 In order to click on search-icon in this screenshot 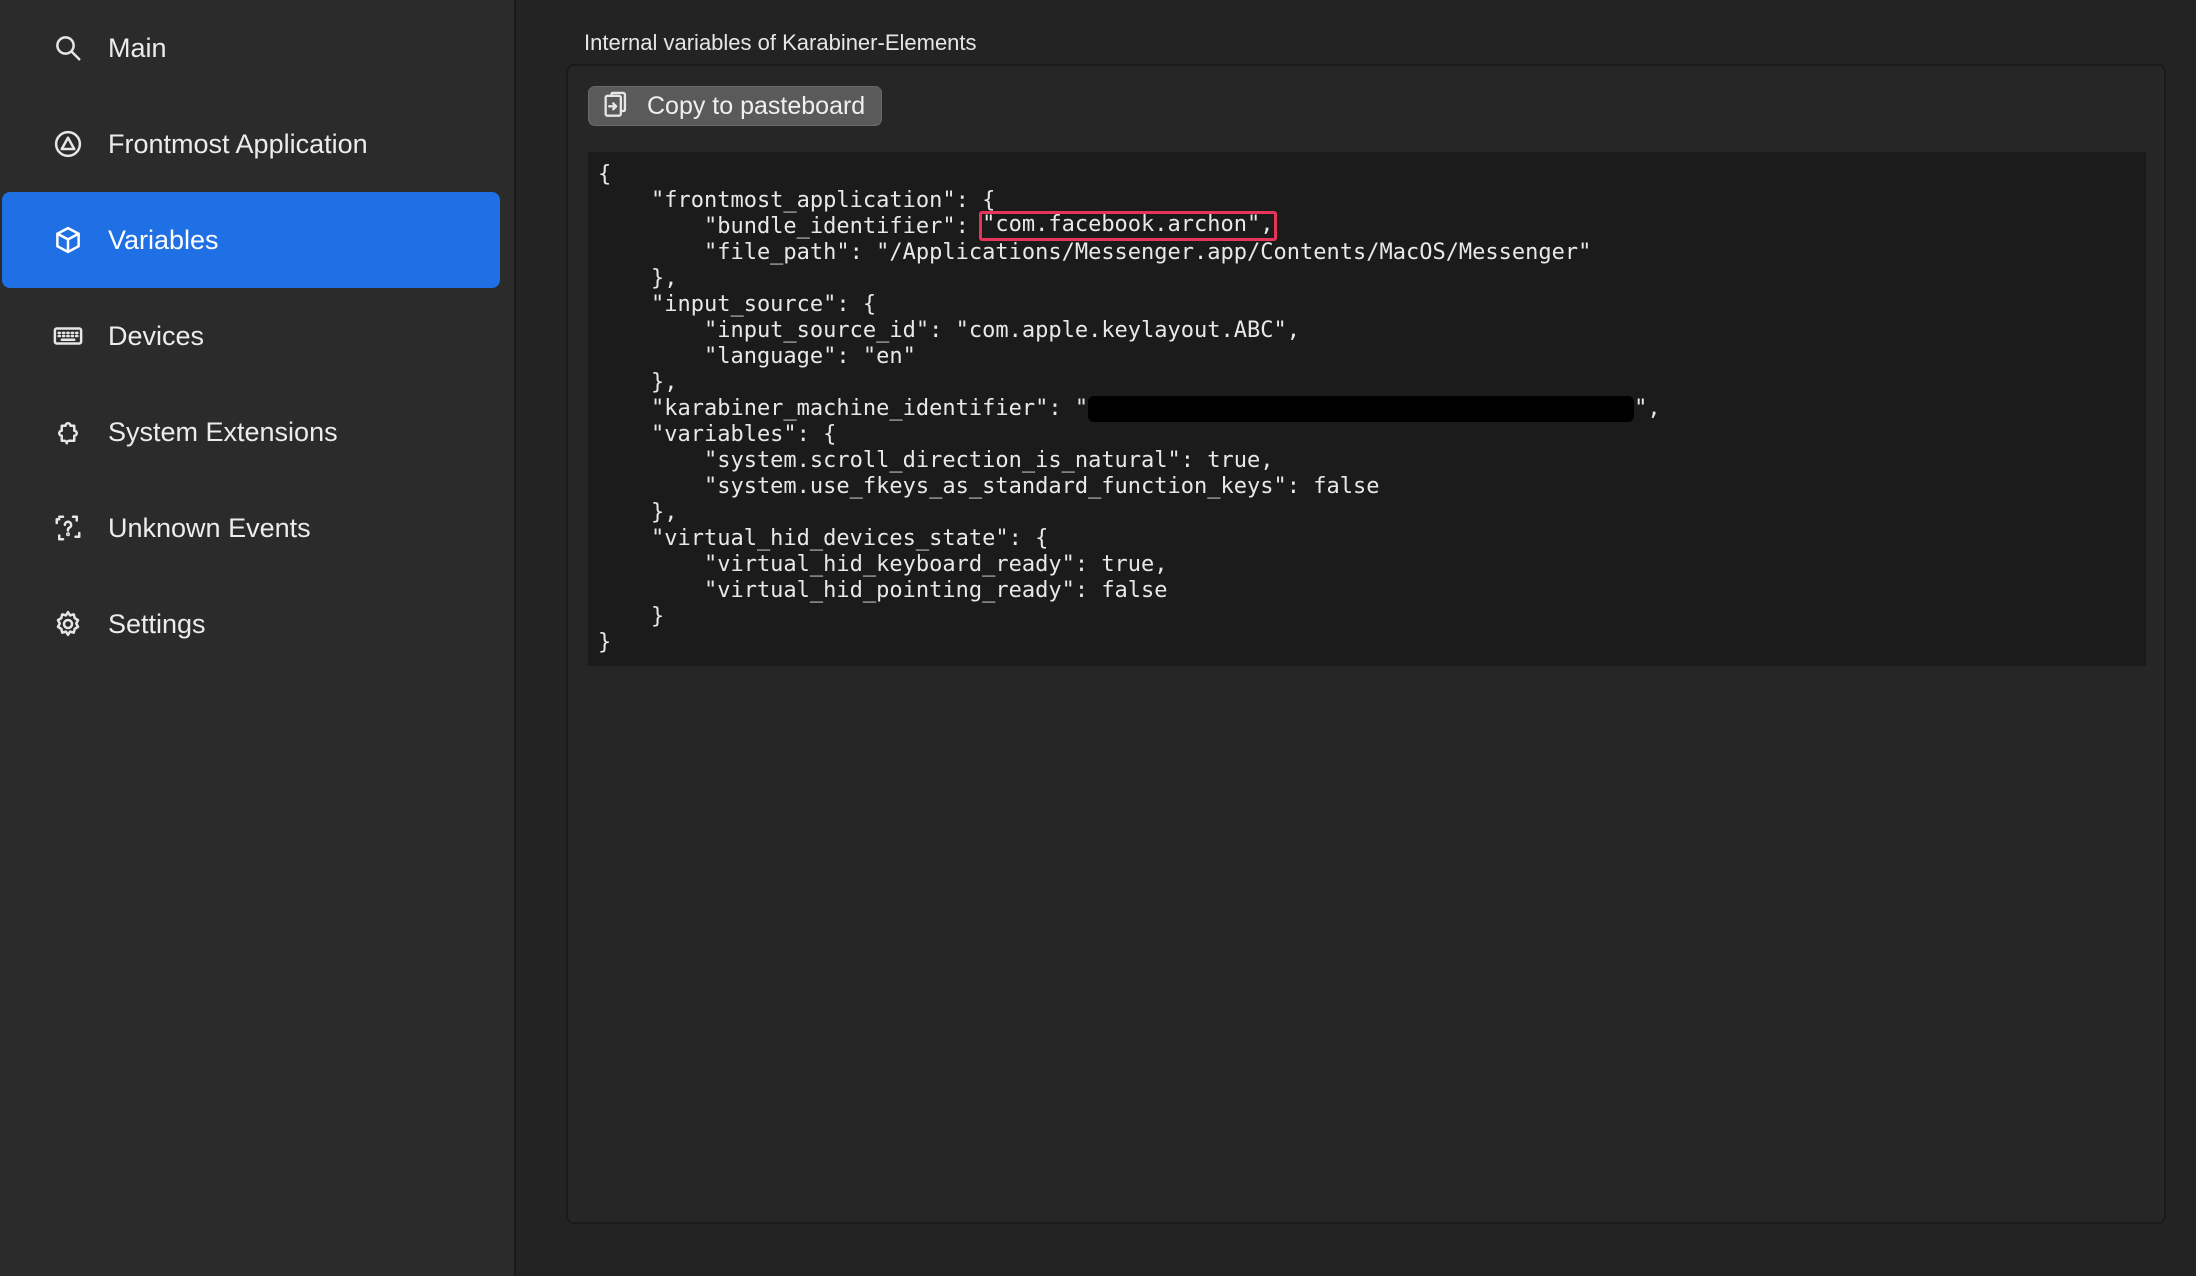, I will do `click(68, 48)`.